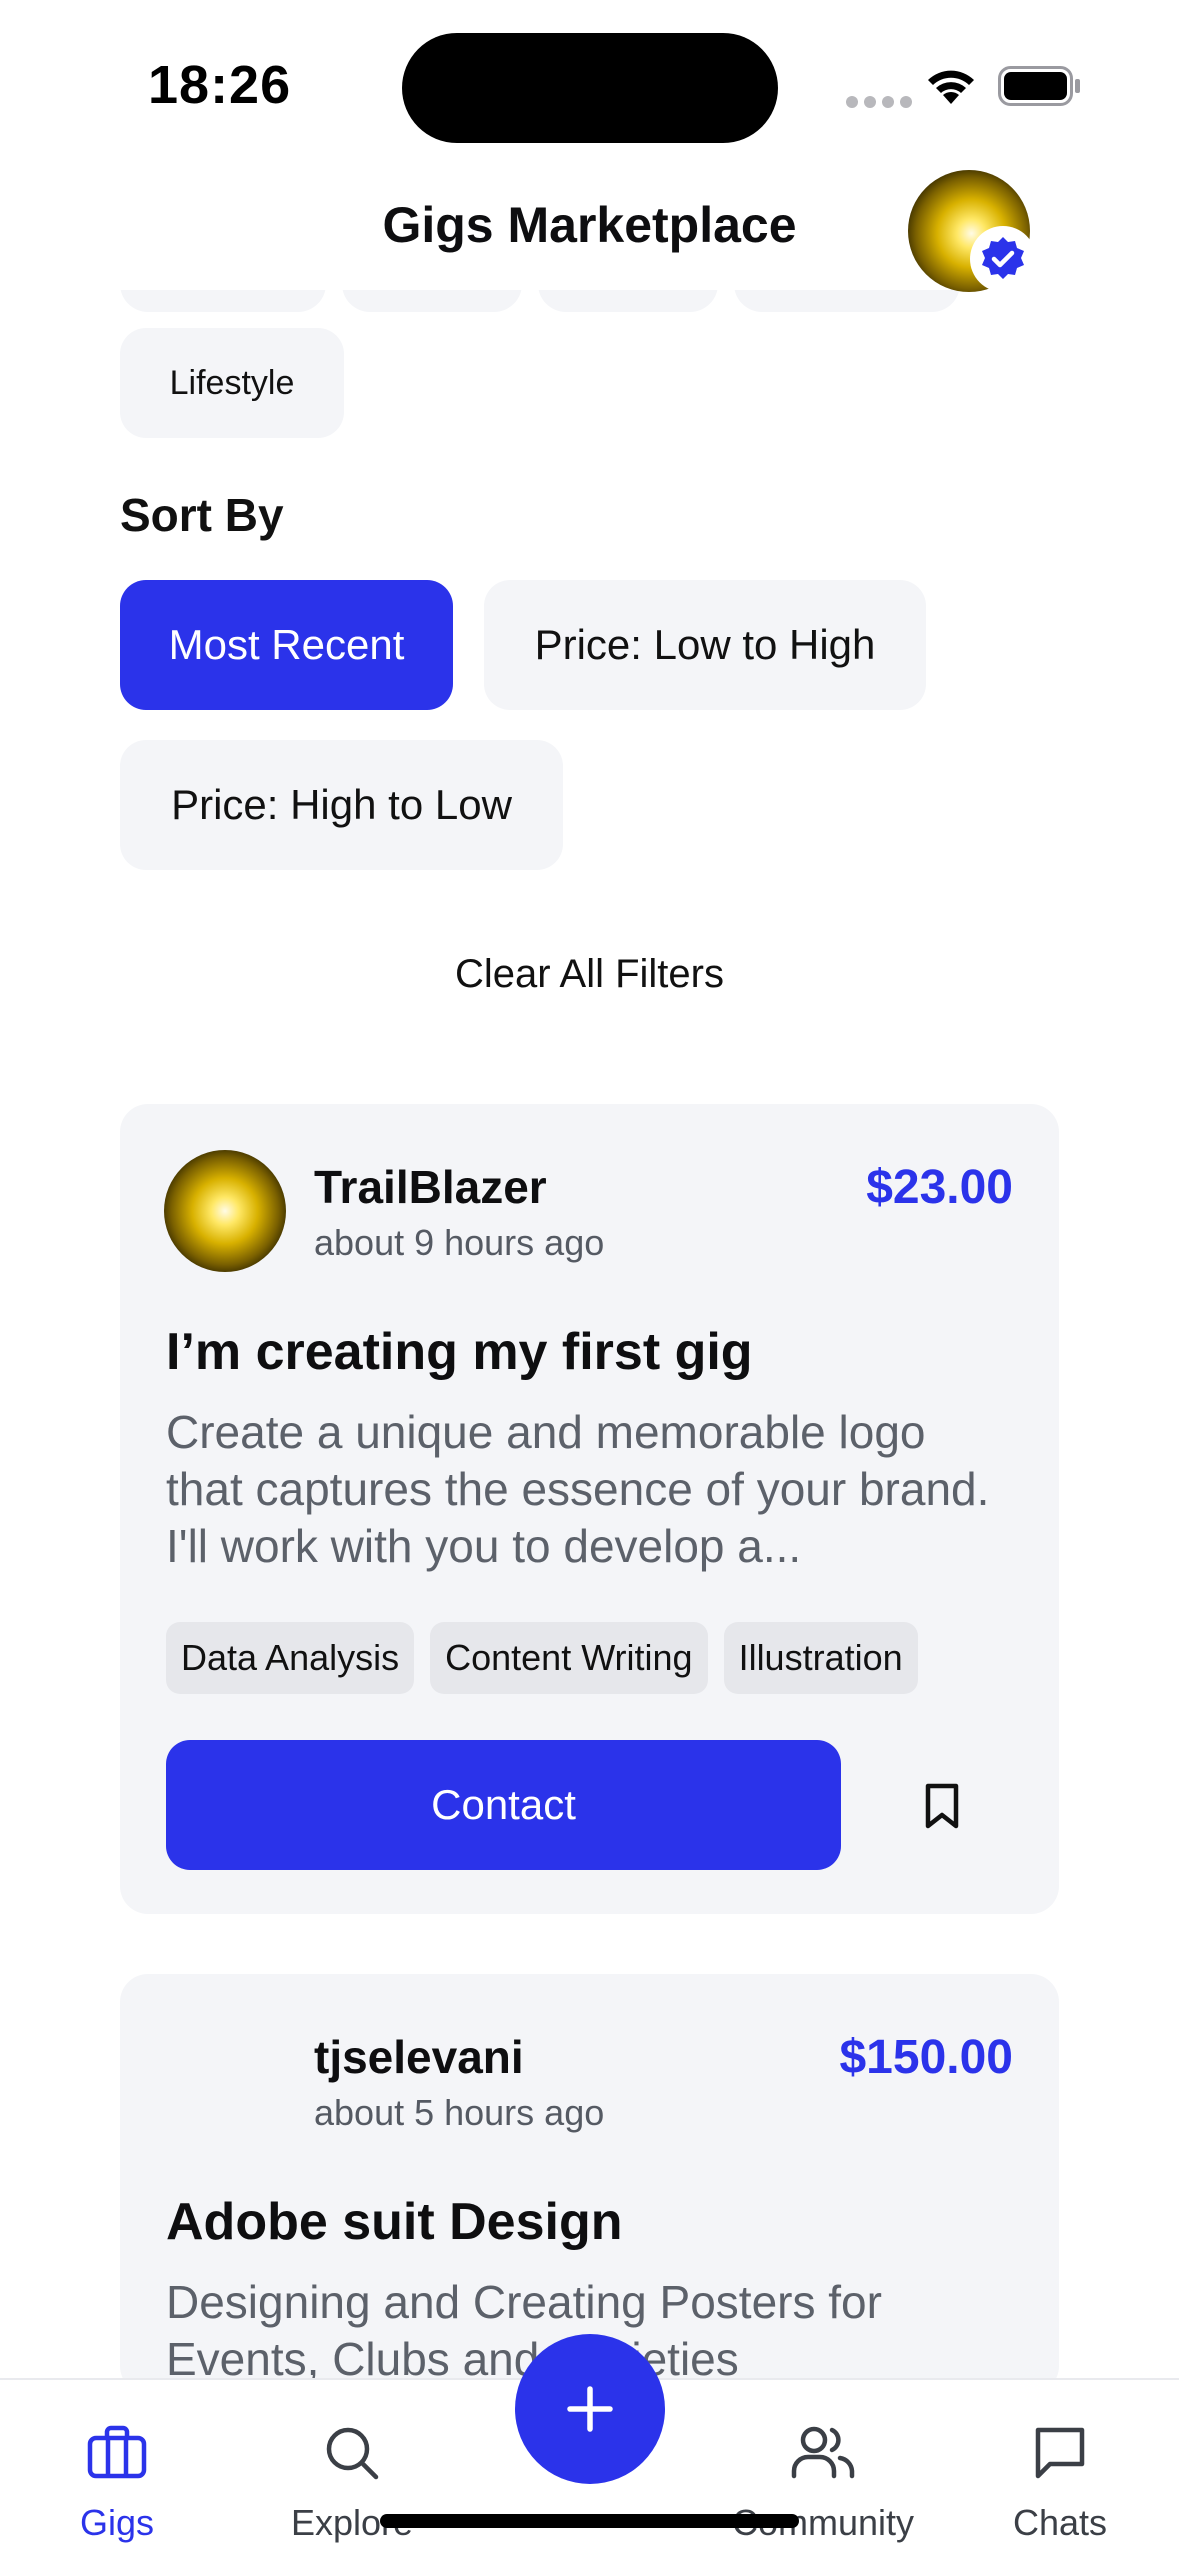 The width and height of the screenshot is (1179, 2556). What do you see at coordinates (942, 1806) in the screenshot?
I see `bookmark-icon` at bounding box center [942, 1806].